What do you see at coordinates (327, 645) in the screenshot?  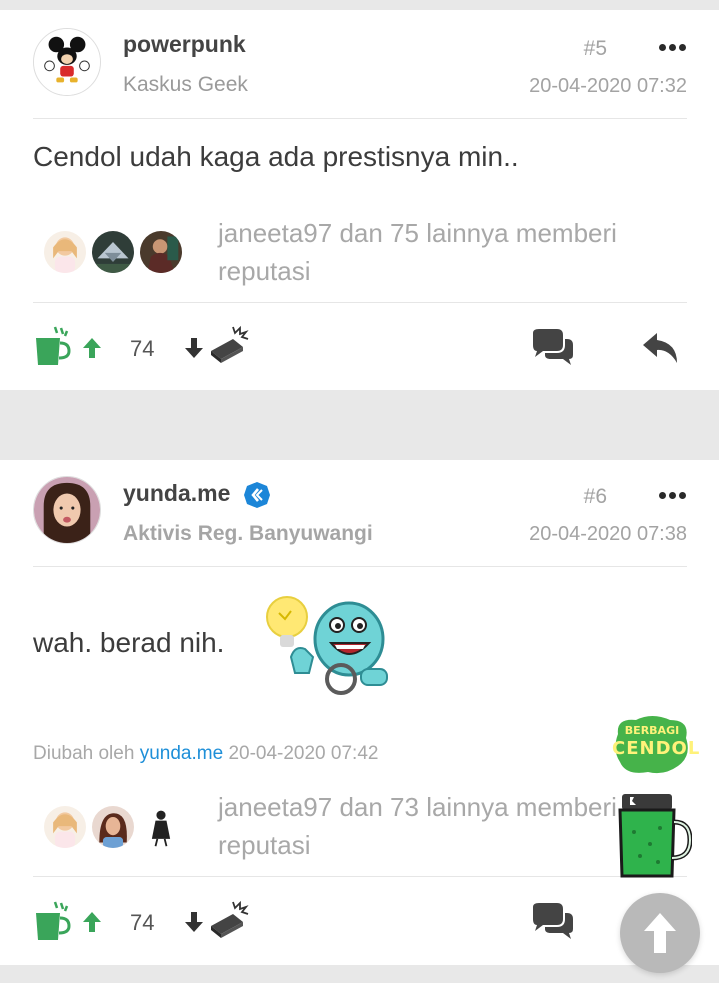 I see `sticker-emoticon` at bounding box center [327, 645].